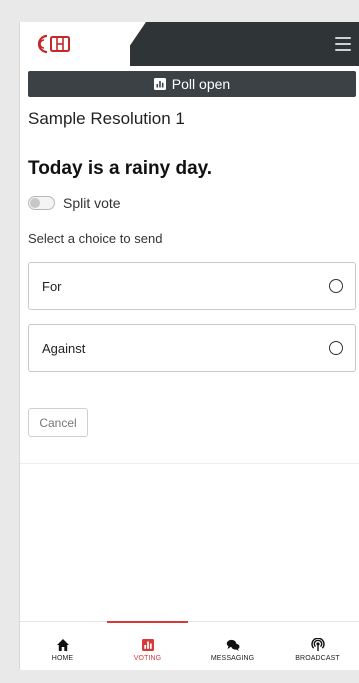  I want to click on messaging-icon, so click(232, 645).